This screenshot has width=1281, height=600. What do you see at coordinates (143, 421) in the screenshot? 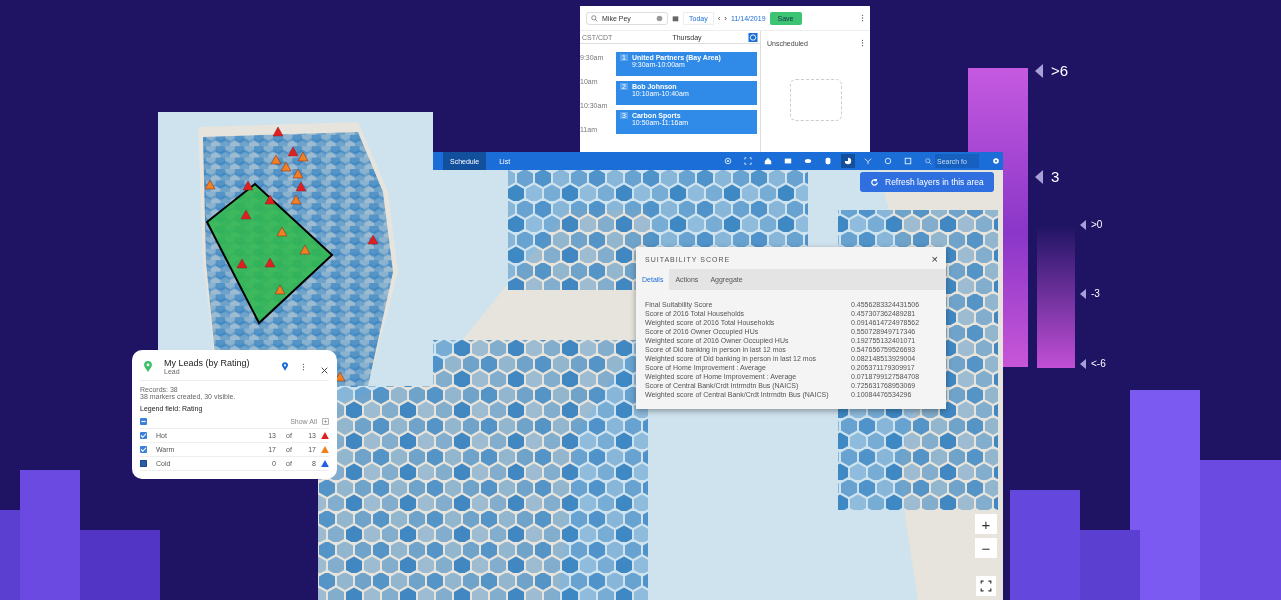
I see `select-all-checkbox` at bounding box center [143, 421].